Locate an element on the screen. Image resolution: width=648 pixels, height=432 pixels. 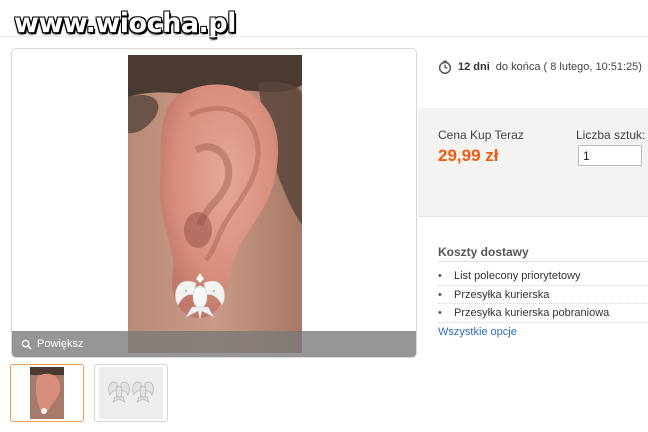
all-shipping-options-link: Wszystkie opcje is located at coordinates (477, 332).